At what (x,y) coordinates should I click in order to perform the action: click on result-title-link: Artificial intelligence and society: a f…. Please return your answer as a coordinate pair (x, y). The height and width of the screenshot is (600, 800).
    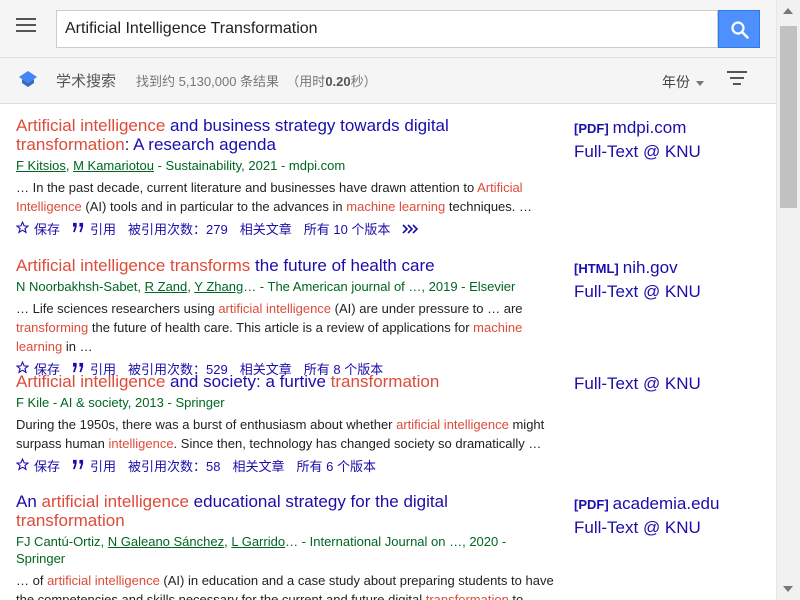
    Looking at the image, I should click on (286, 381).